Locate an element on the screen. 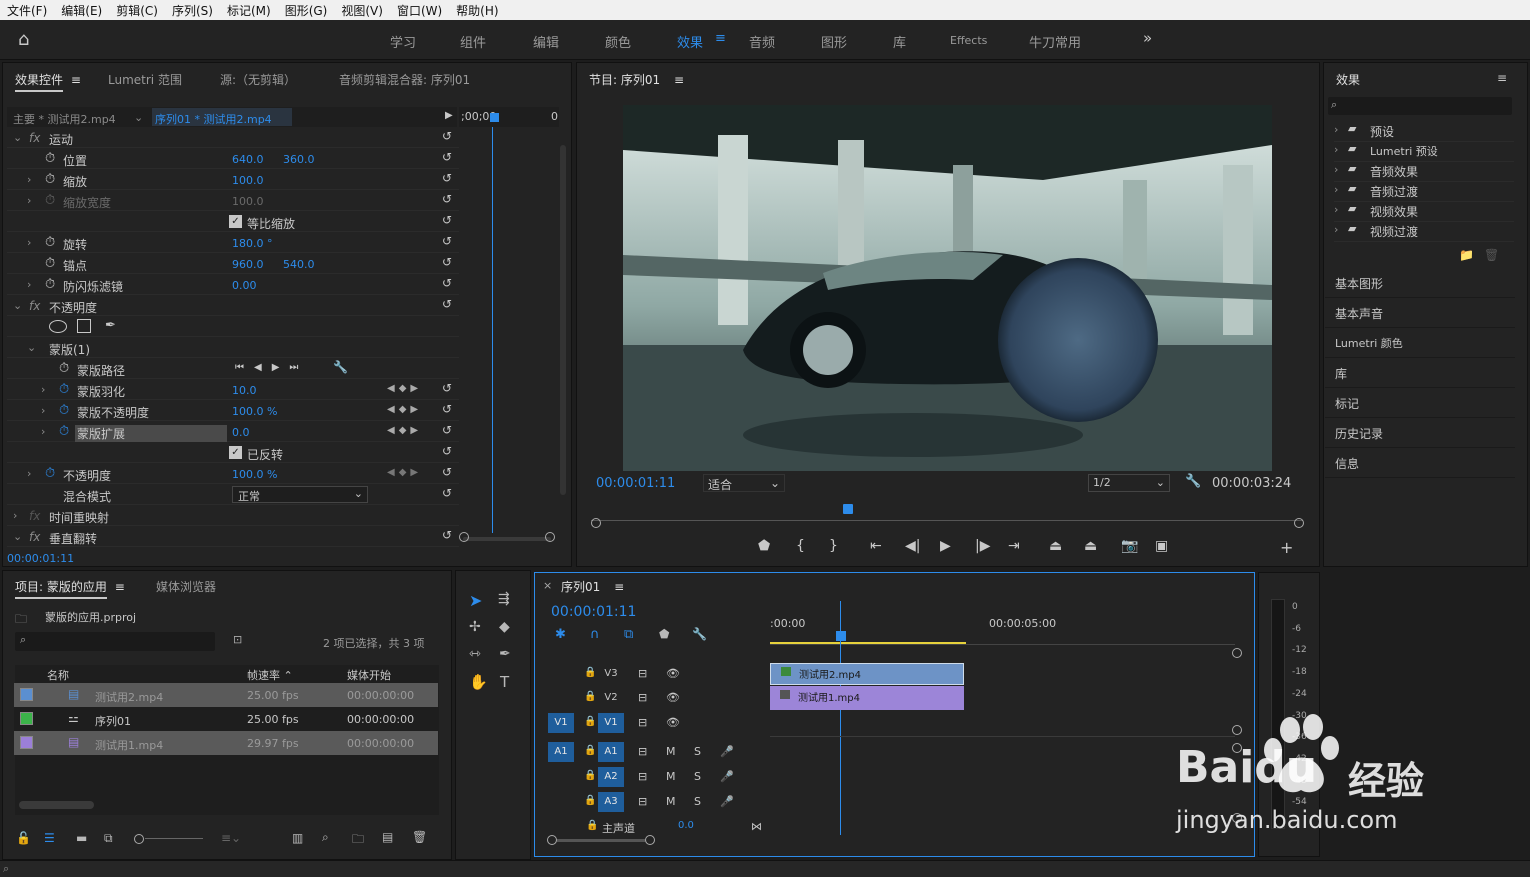  clip-v3: 测试用2.mp4 is located at coordinates (867, 674).